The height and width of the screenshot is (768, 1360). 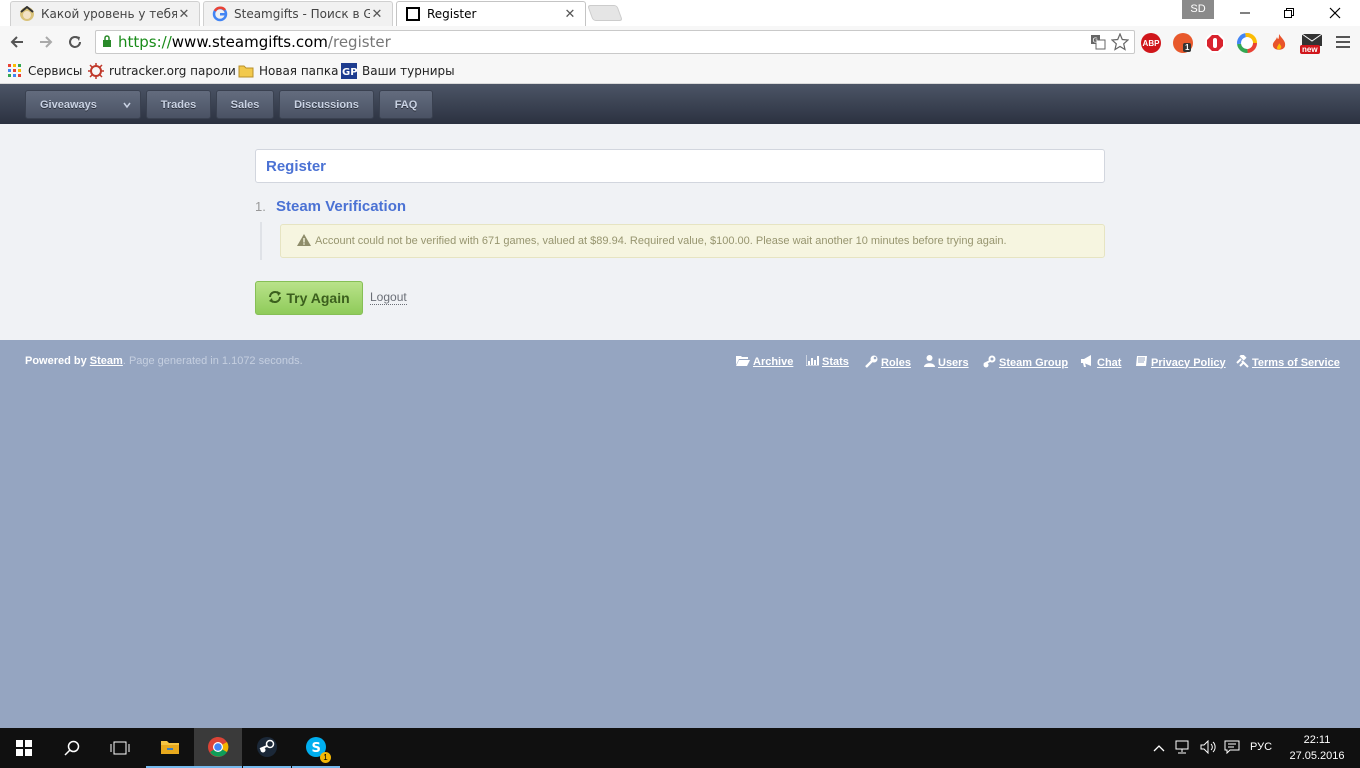 What do you see at coordinates (1245, 13) in the screenshot?
I see `minimize-icon` at bounding box center [1245, 13].